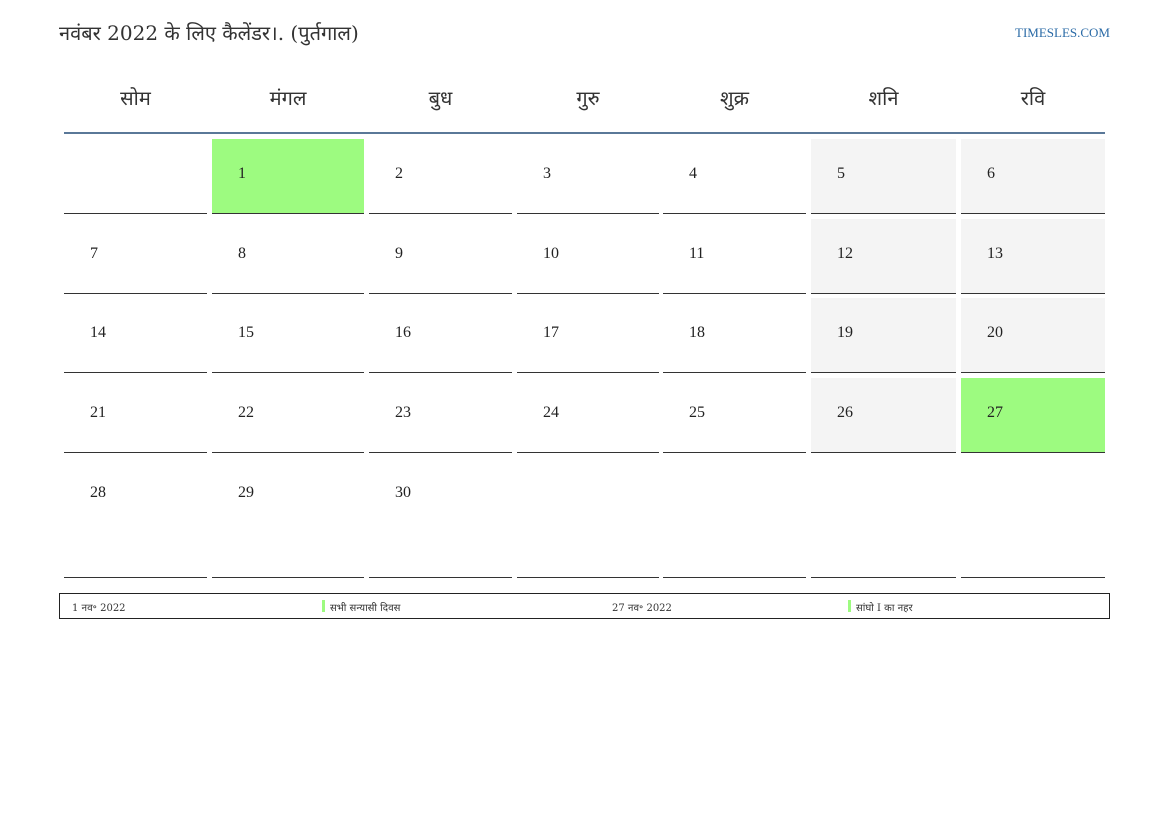  Describe the element at coordinates (588, 335) in the screenshot. I see `day-cell-17: 17` at that location.